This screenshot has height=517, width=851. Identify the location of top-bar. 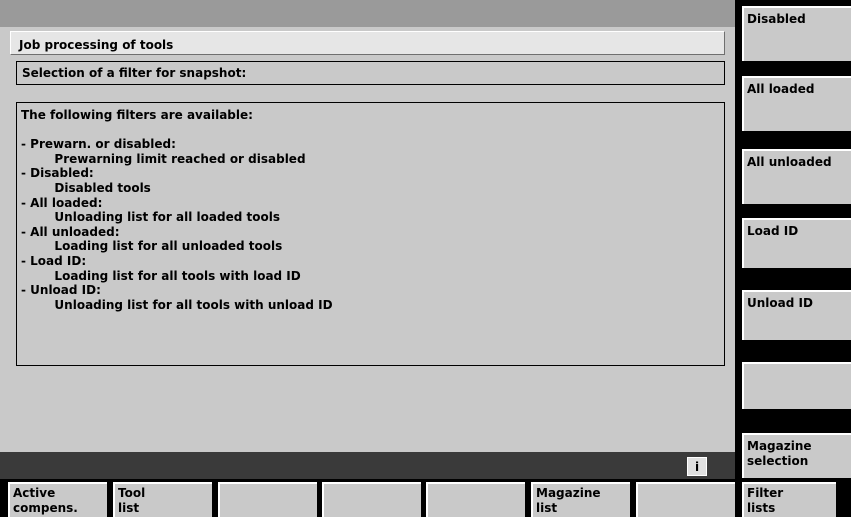
(367, 13).